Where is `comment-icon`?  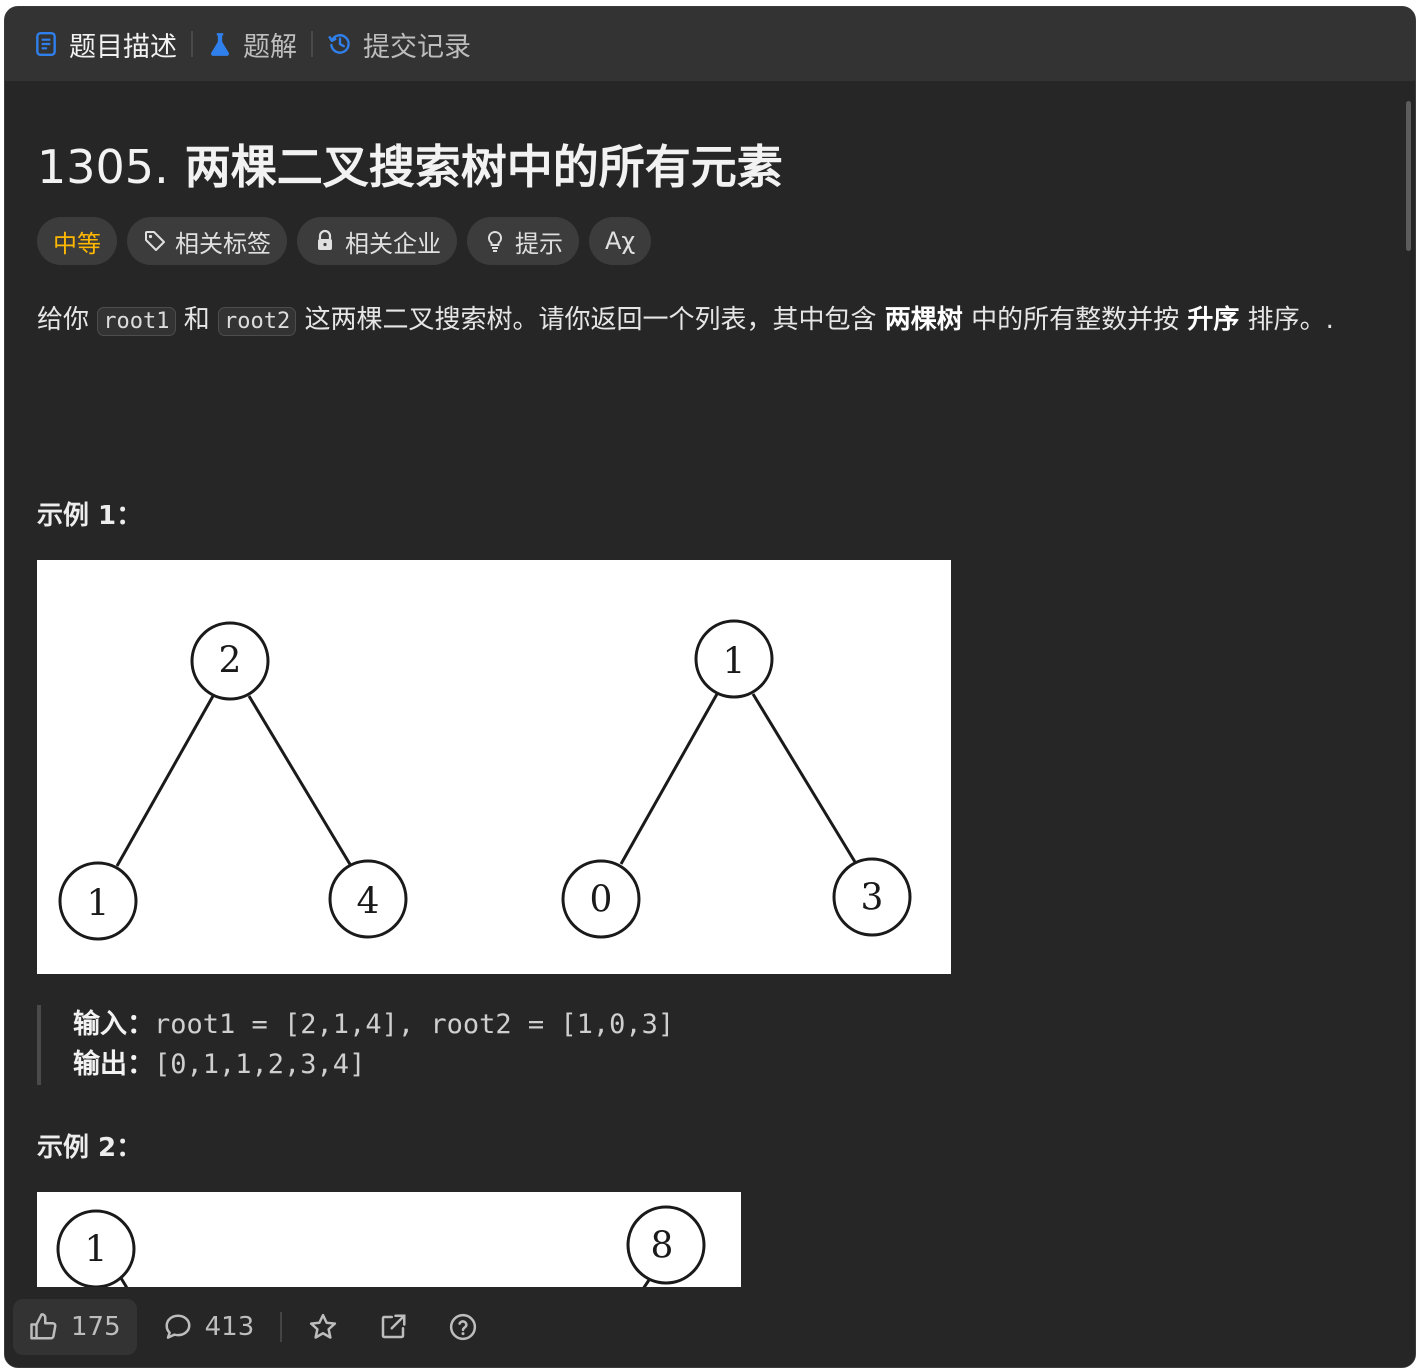 comment-icon is located at coordinates (178, 1326).